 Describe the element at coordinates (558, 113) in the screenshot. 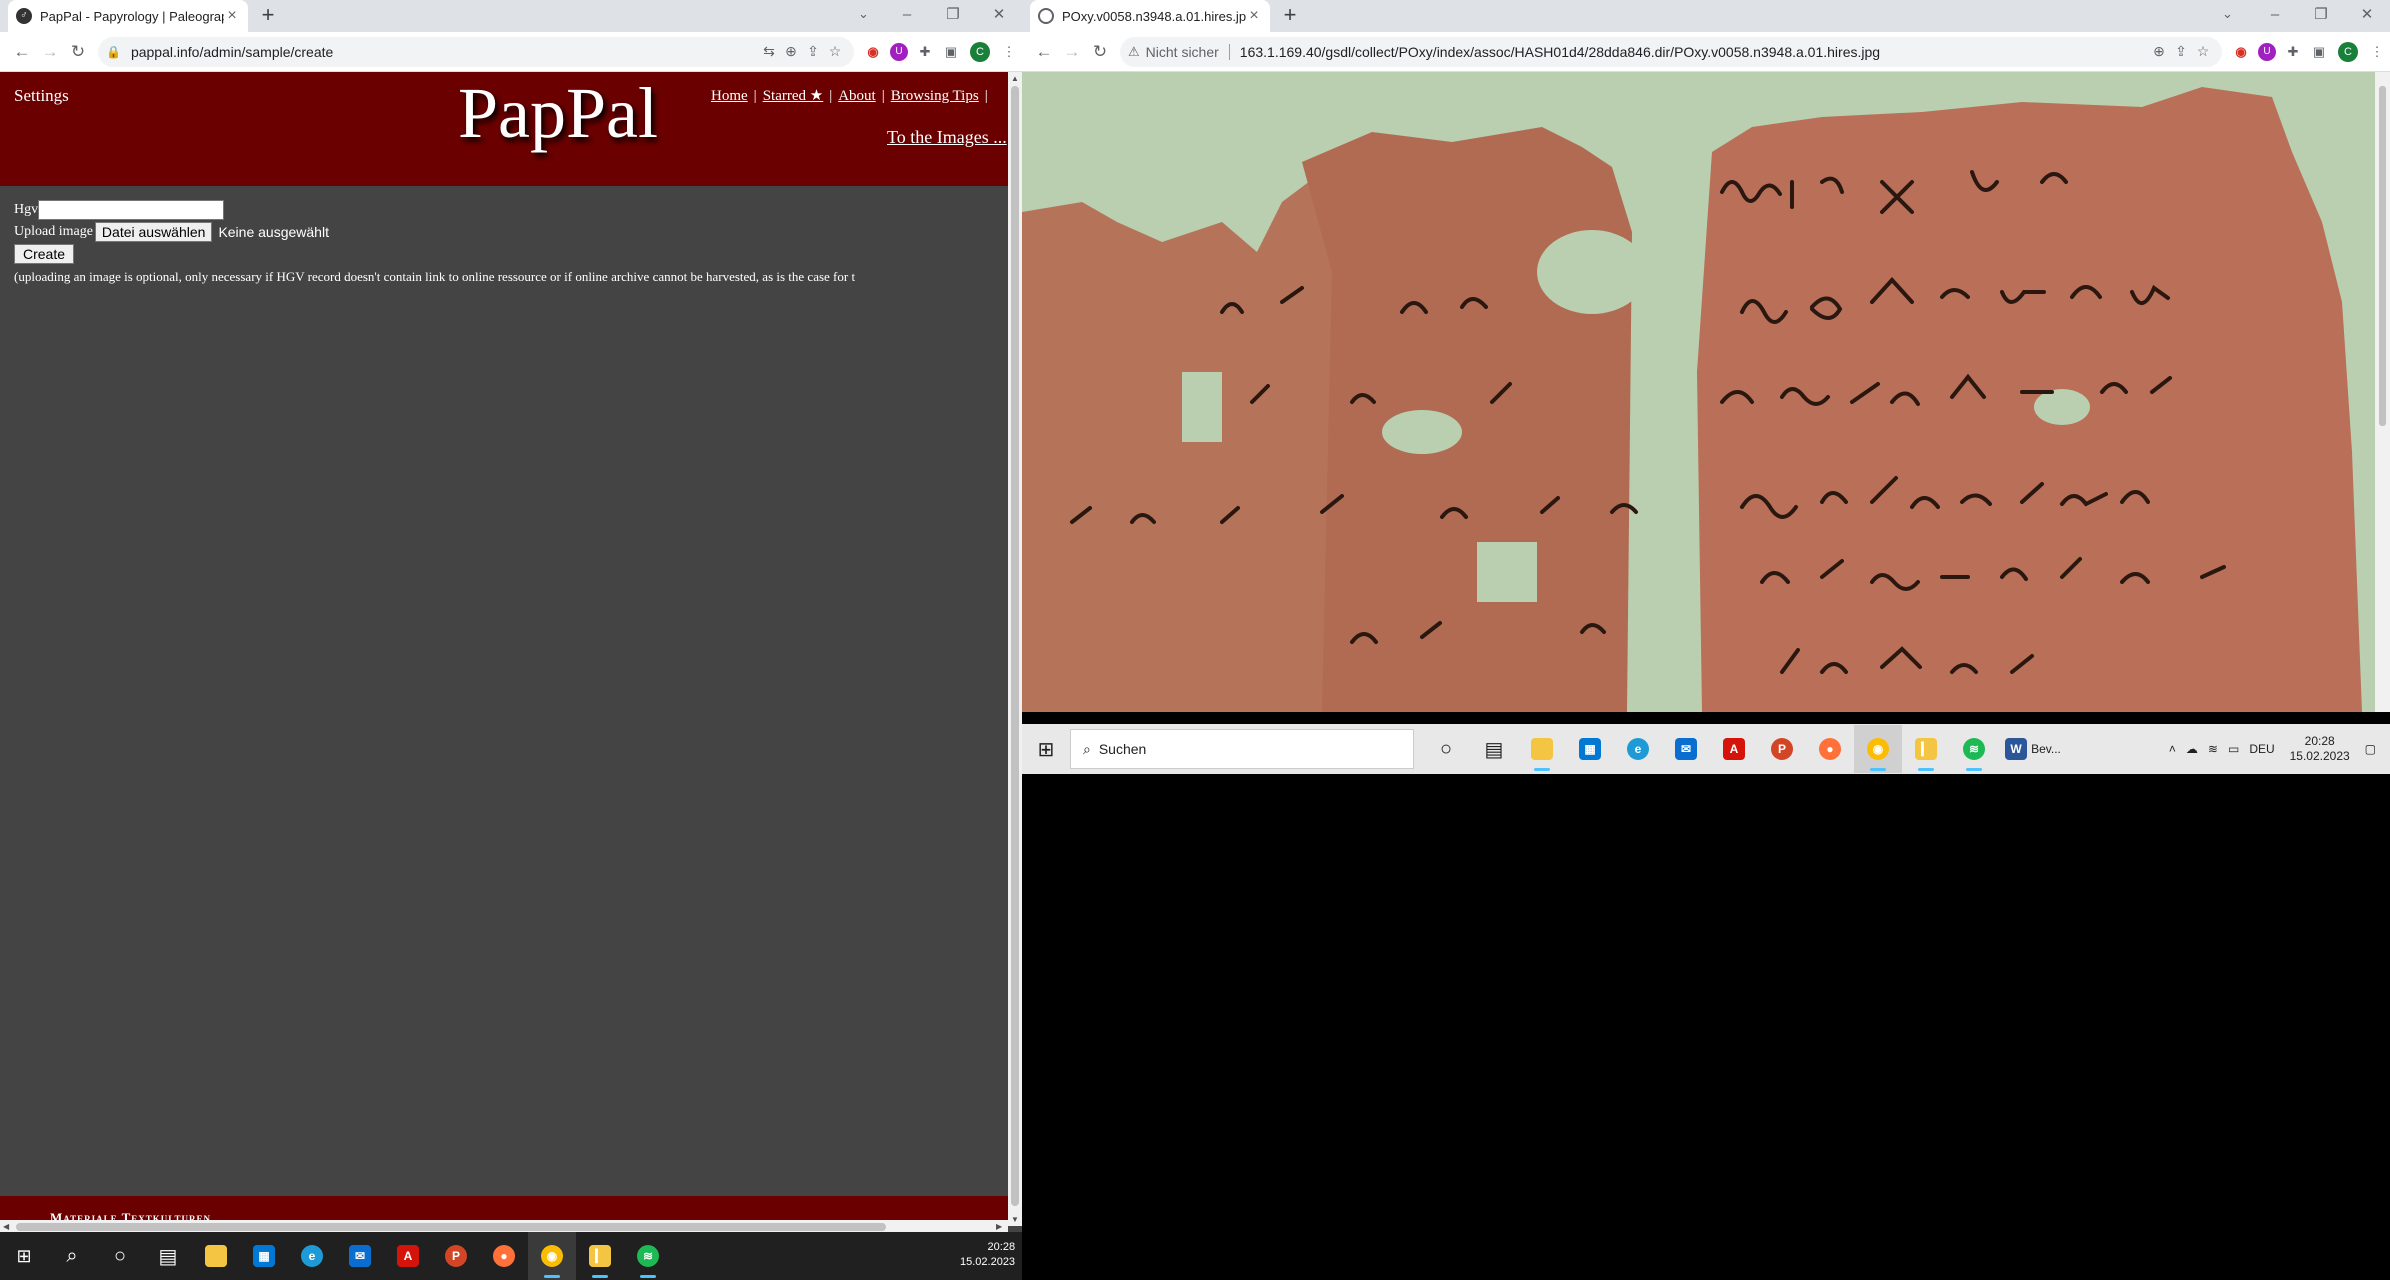

I see `pappal-logo: PapPal` at that location.